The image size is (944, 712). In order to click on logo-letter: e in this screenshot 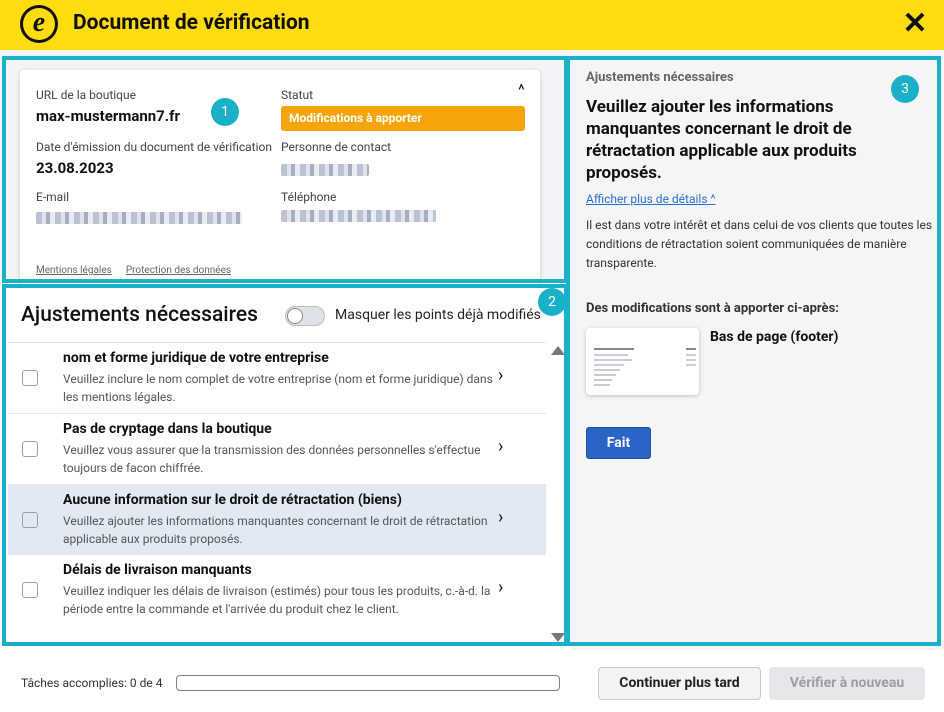, I will do `click(39, 22)`.